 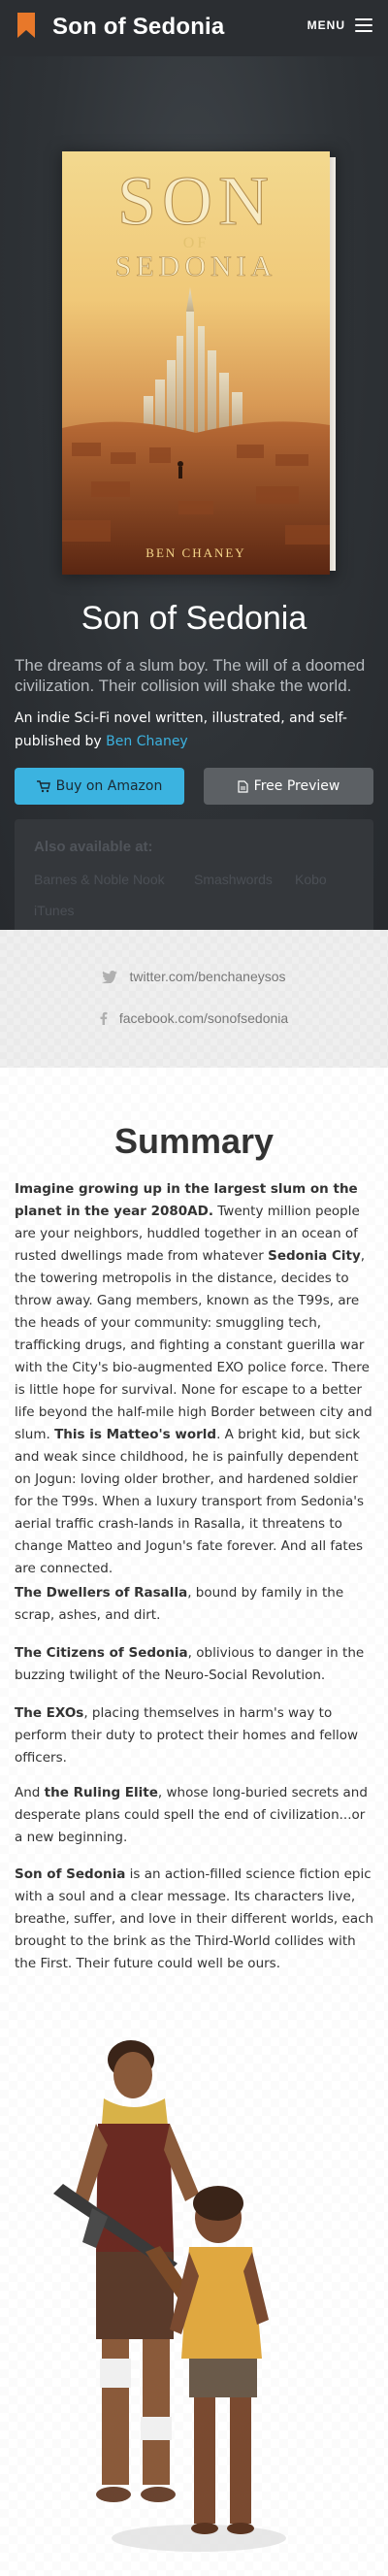 What do you see at coordinates (99, 879) in the screenshot?
I see `link-barnes-noble: Barnes & Noble Nook` at bounding box center [99, 879].